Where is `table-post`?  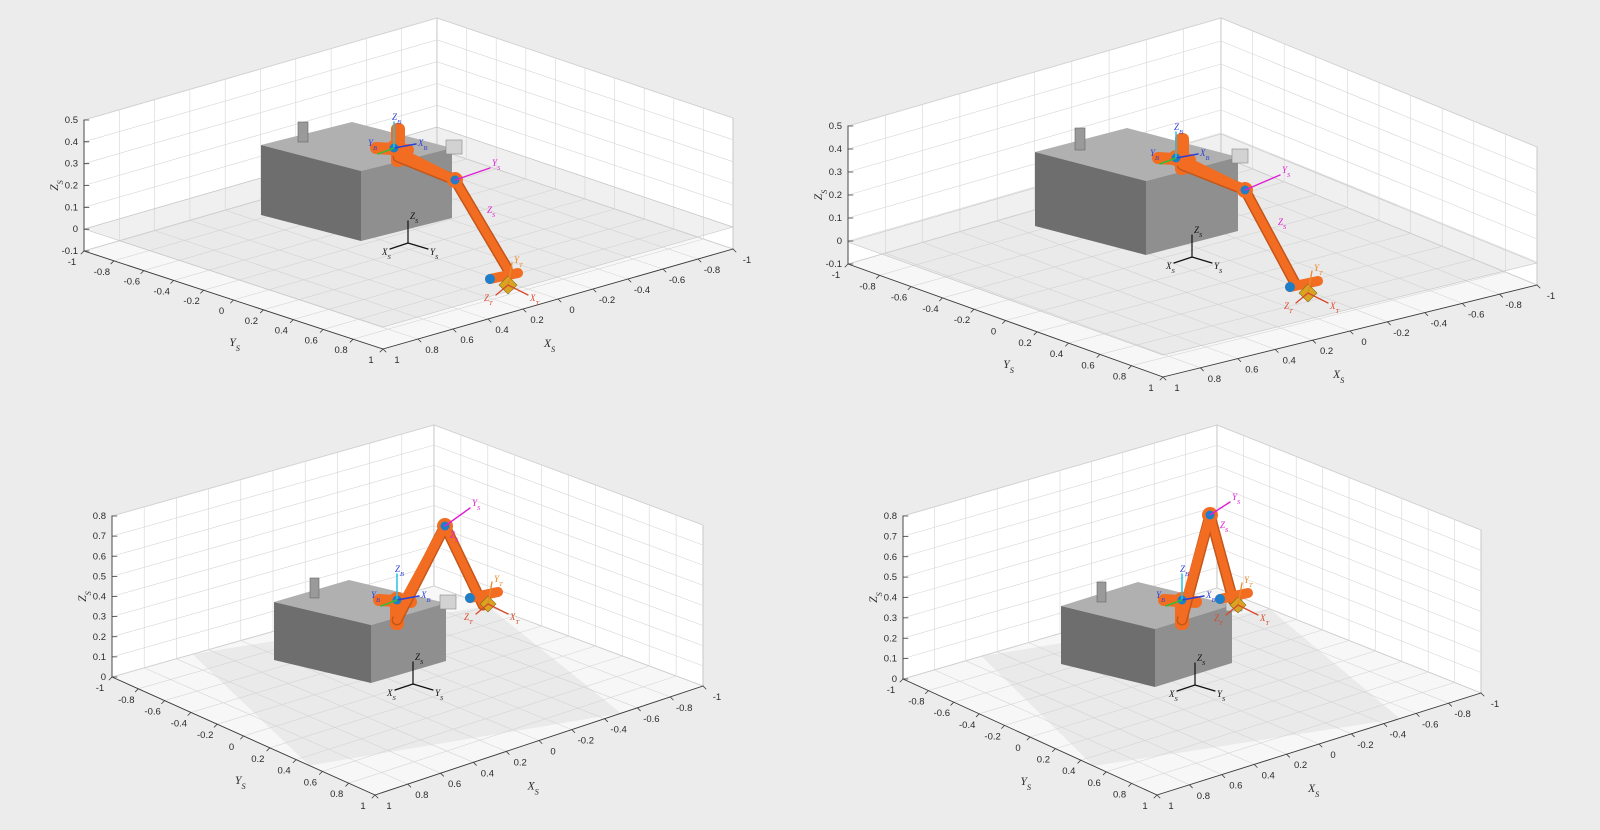 table-post is located at coordinates (1101, 592).